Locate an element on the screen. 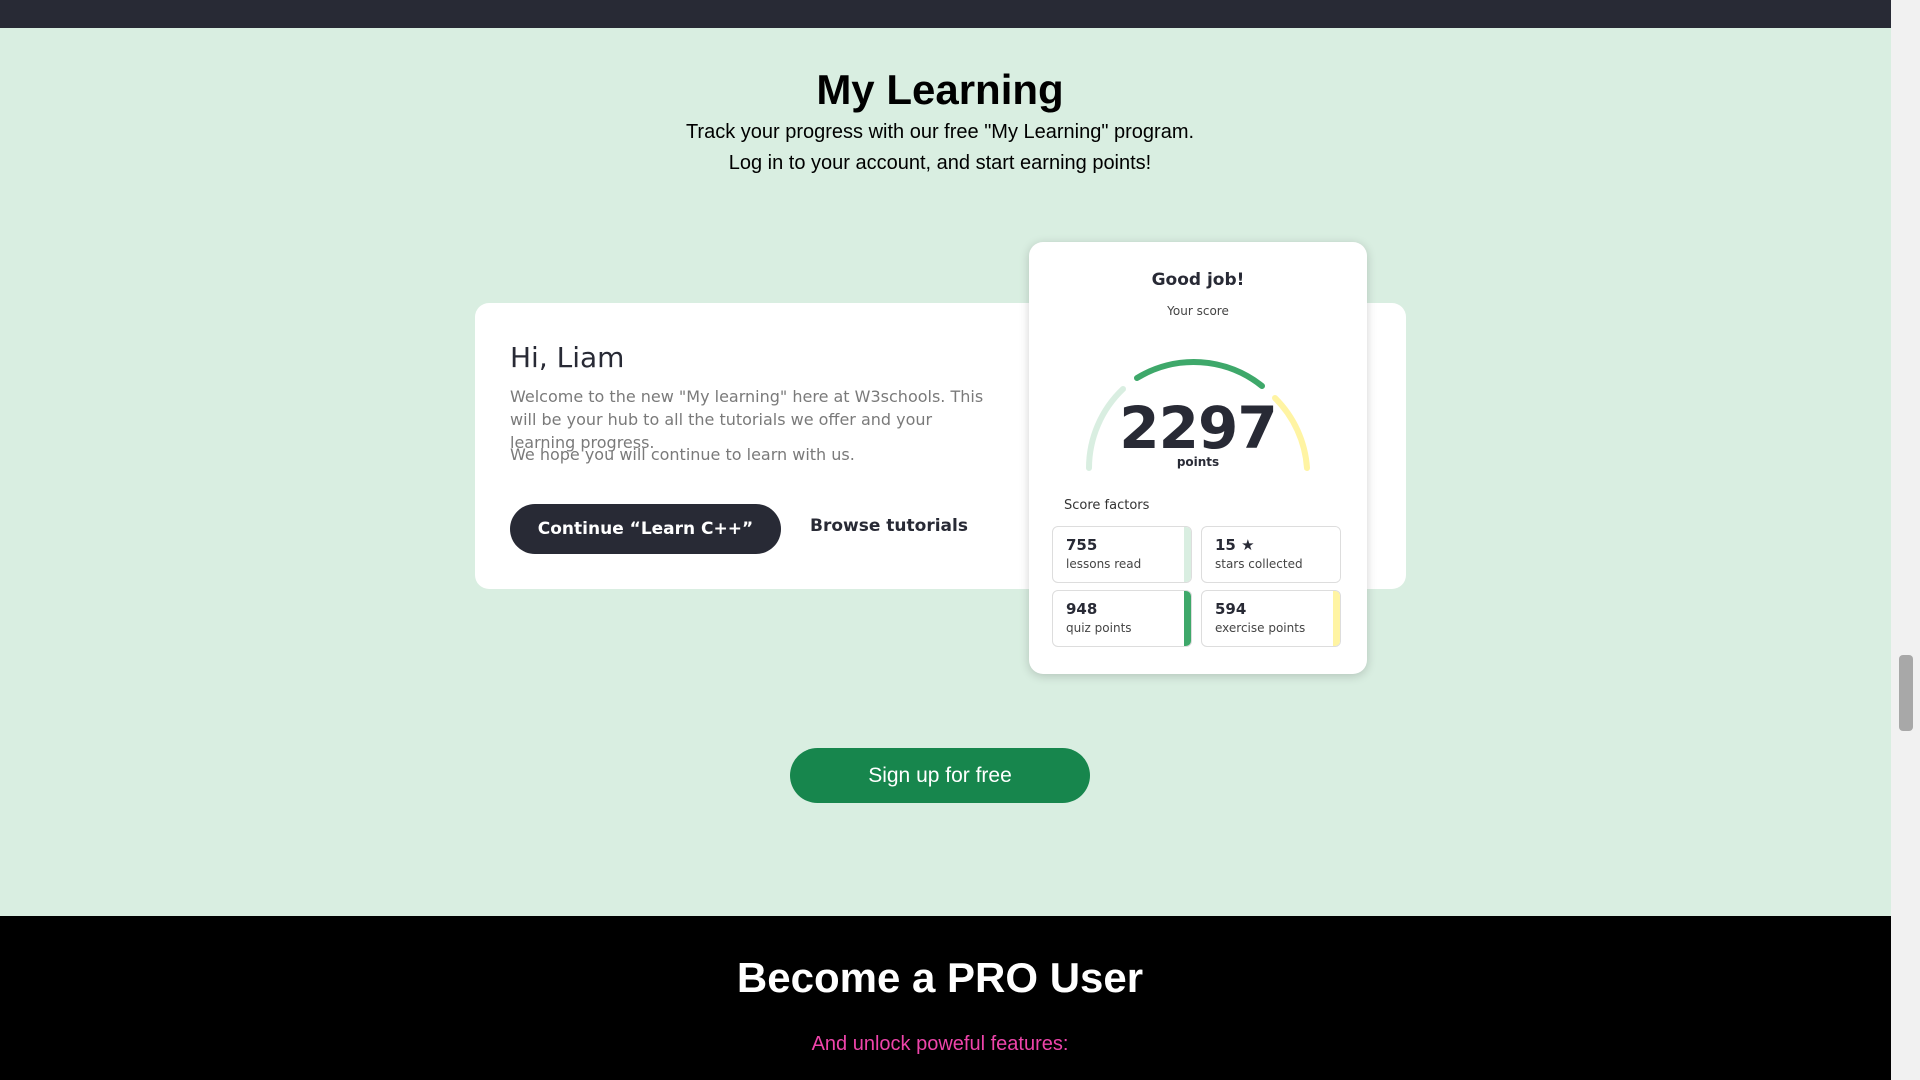 Image resolution: width=1920 pixels, height=1080 pixels. top-navbar is located at coordinates (945, 14).